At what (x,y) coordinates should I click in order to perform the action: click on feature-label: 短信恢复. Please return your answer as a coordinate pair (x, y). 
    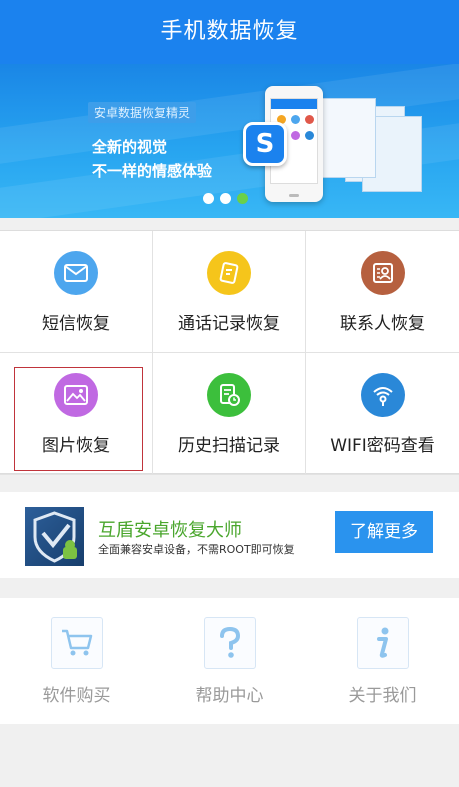
    Looking at the image, I should click on (76, 324).